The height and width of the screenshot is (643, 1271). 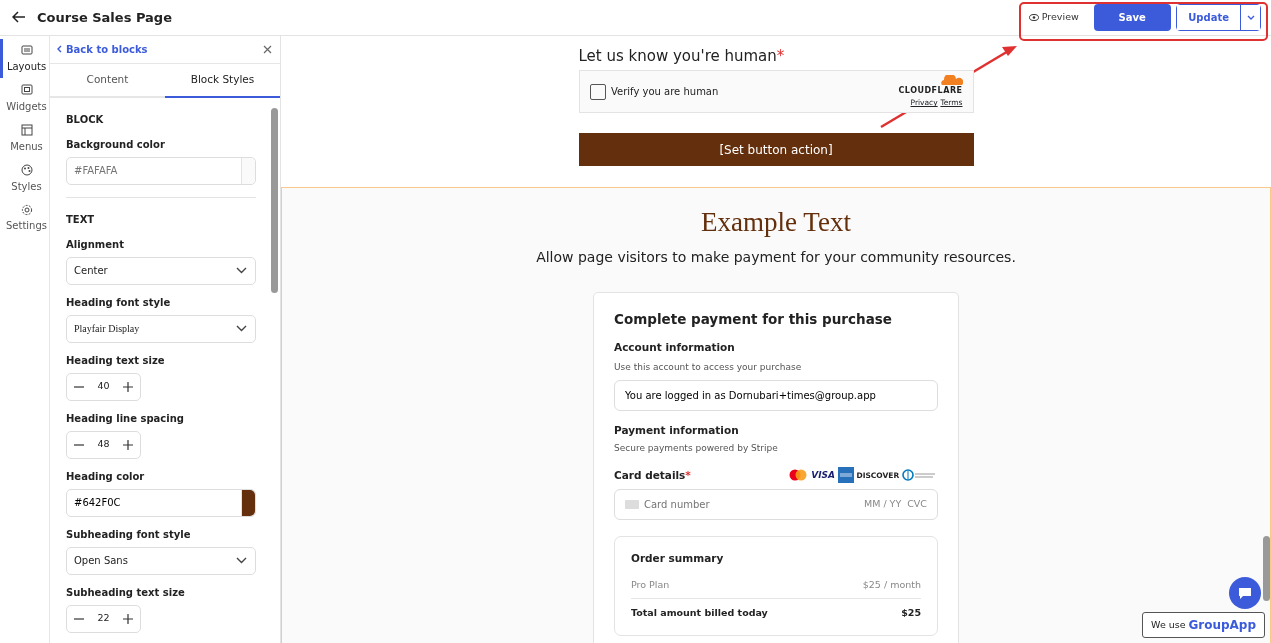 I want to click on badge-text: We use, so click(x=1168, y=624).